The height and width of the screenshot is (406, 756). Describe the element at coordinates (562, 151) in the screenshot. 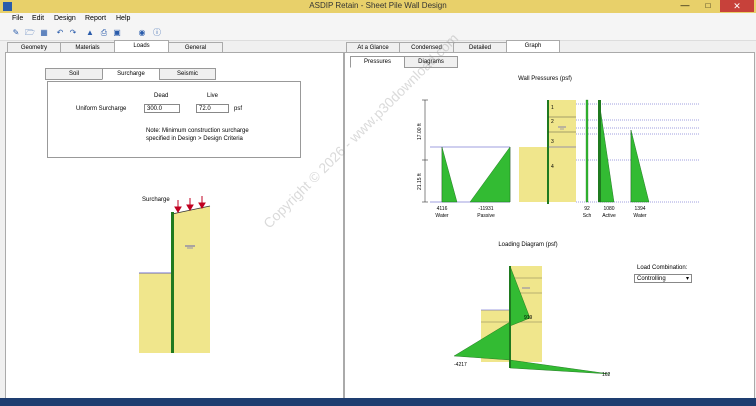

I see `retained-soil-block` at that location.